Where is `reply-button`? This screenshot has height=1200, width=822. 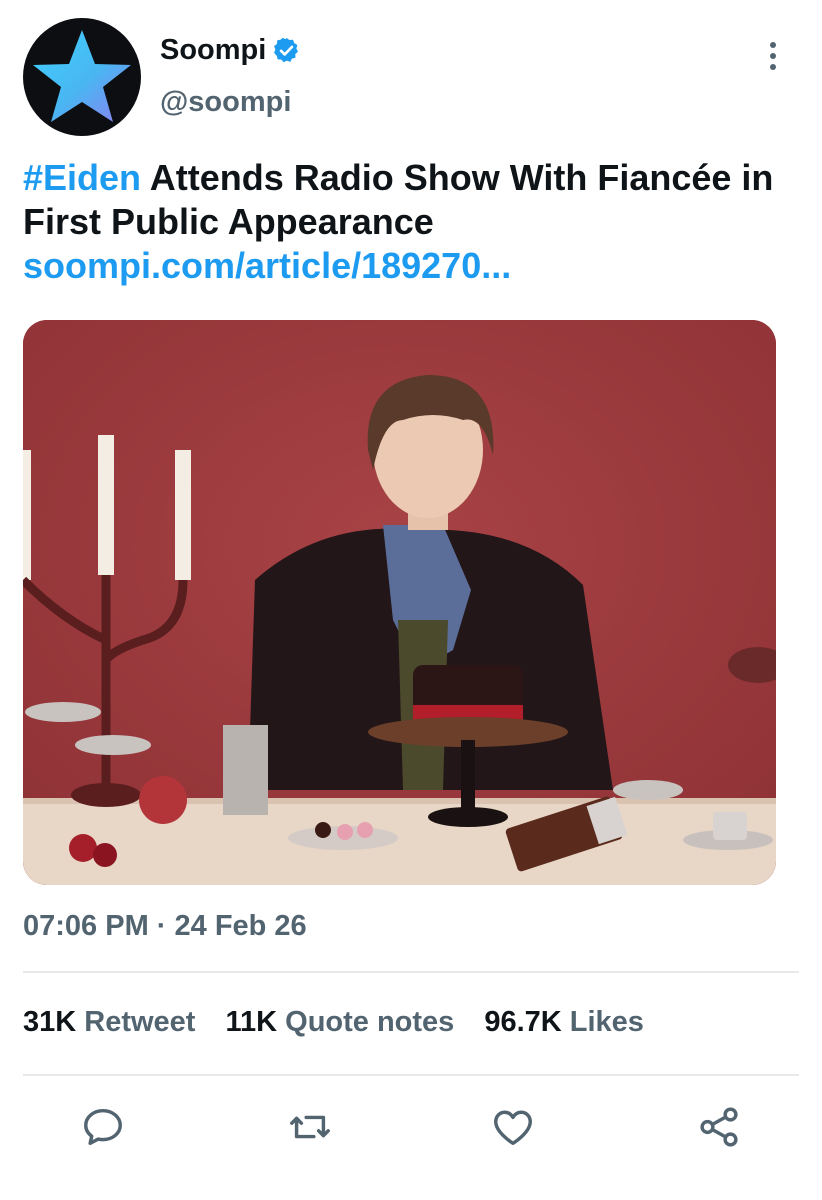 reply-button is located at coordinates (103, 1127).